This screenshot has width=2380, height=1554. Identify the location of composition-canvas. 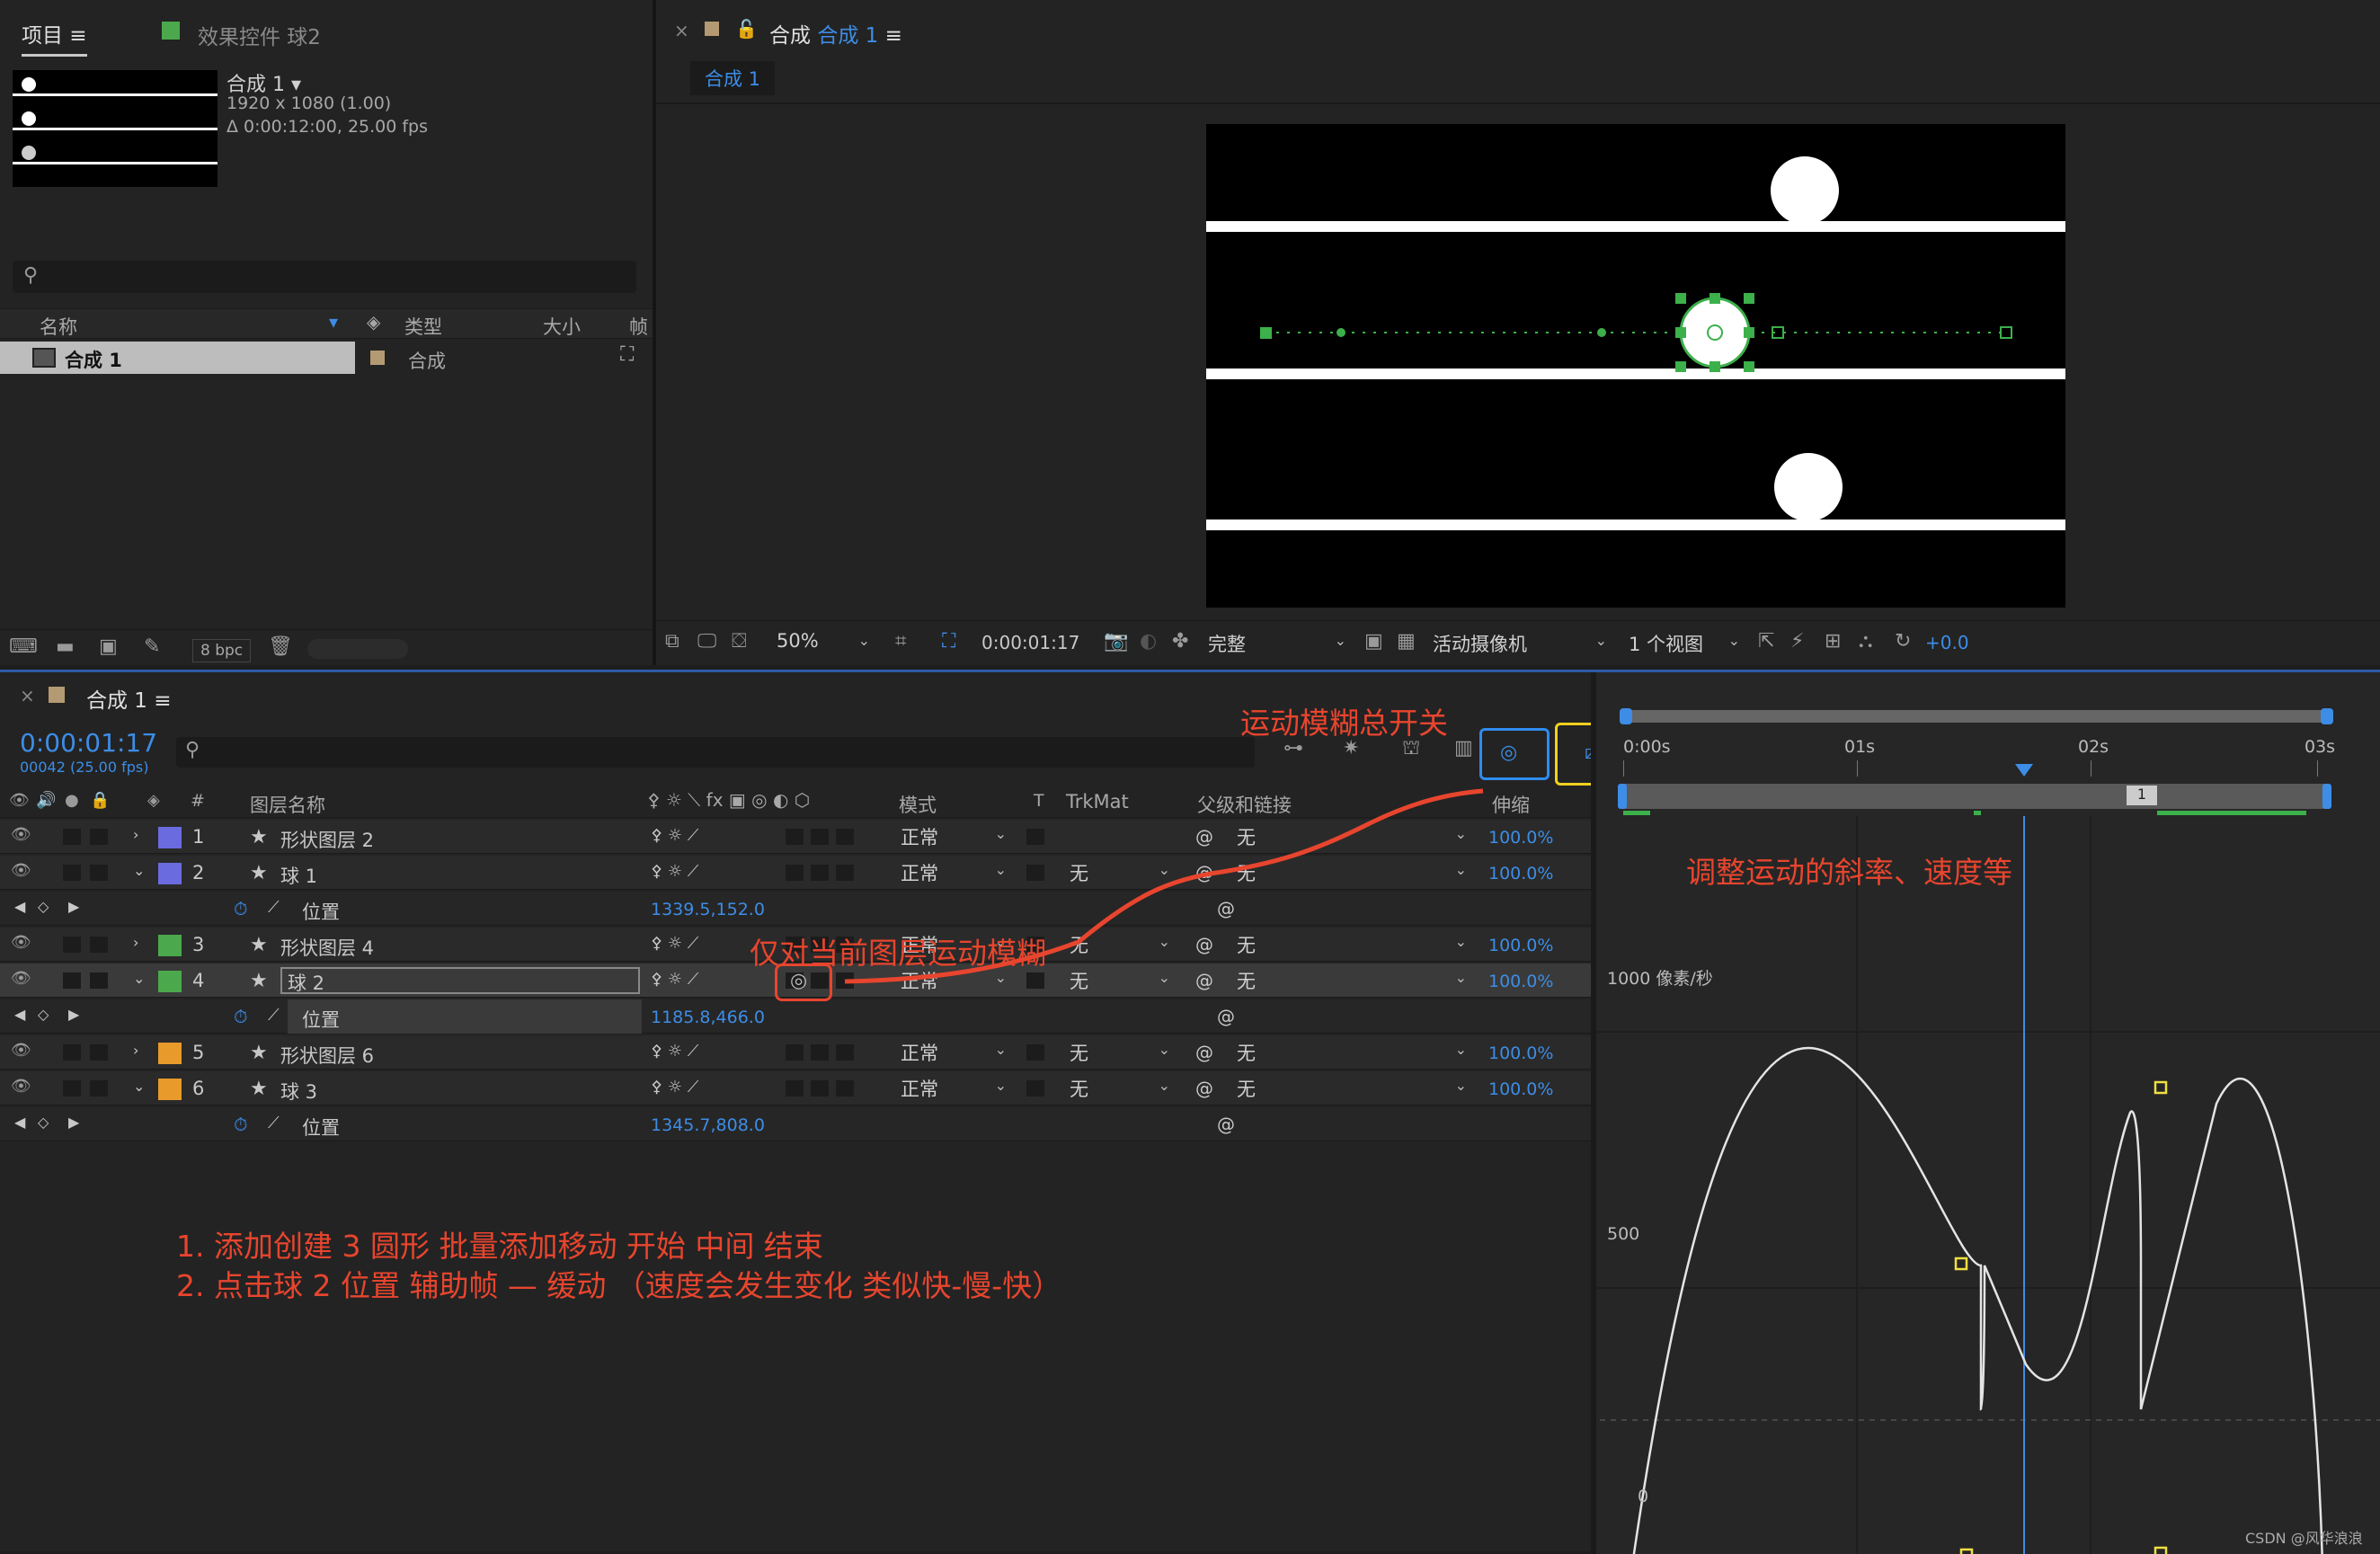
(1635, 366).